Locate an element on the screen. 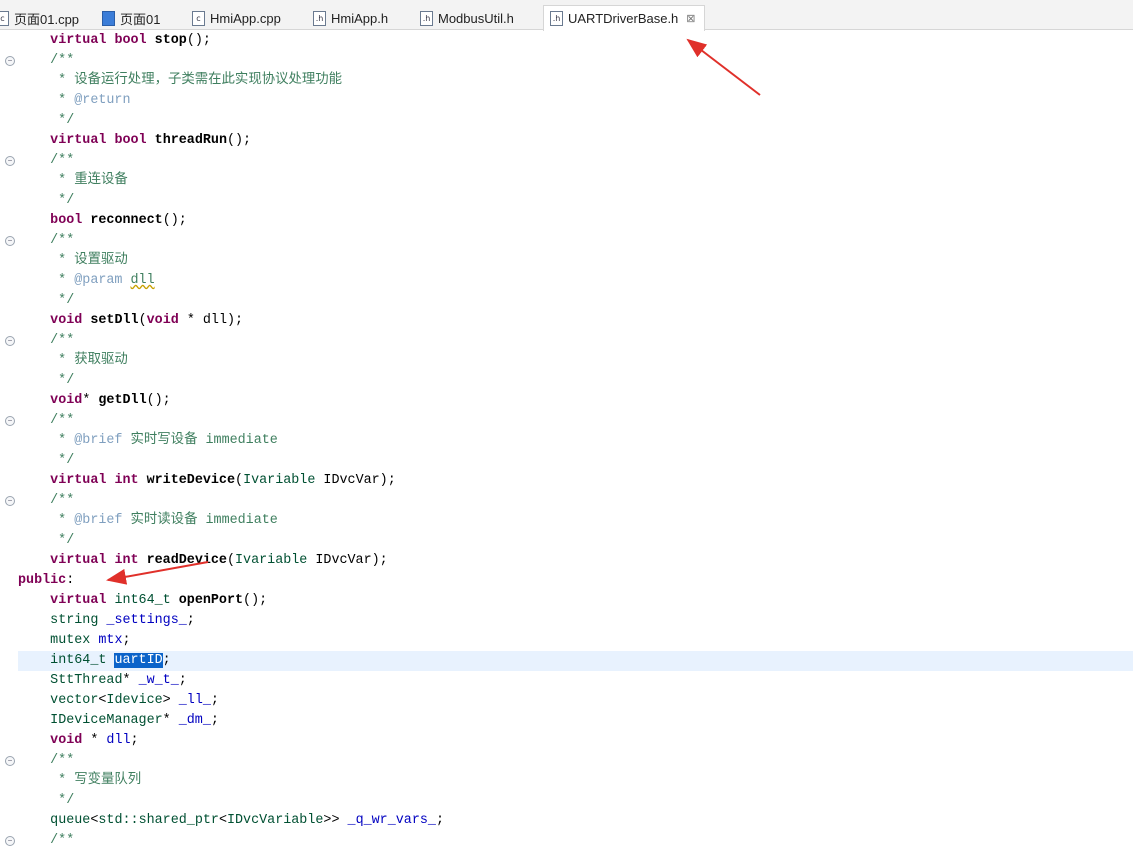 The width and height of the screenshot is (1133, 851). tab-3: .h HmiApp.h is located at coordinates (350, 18).